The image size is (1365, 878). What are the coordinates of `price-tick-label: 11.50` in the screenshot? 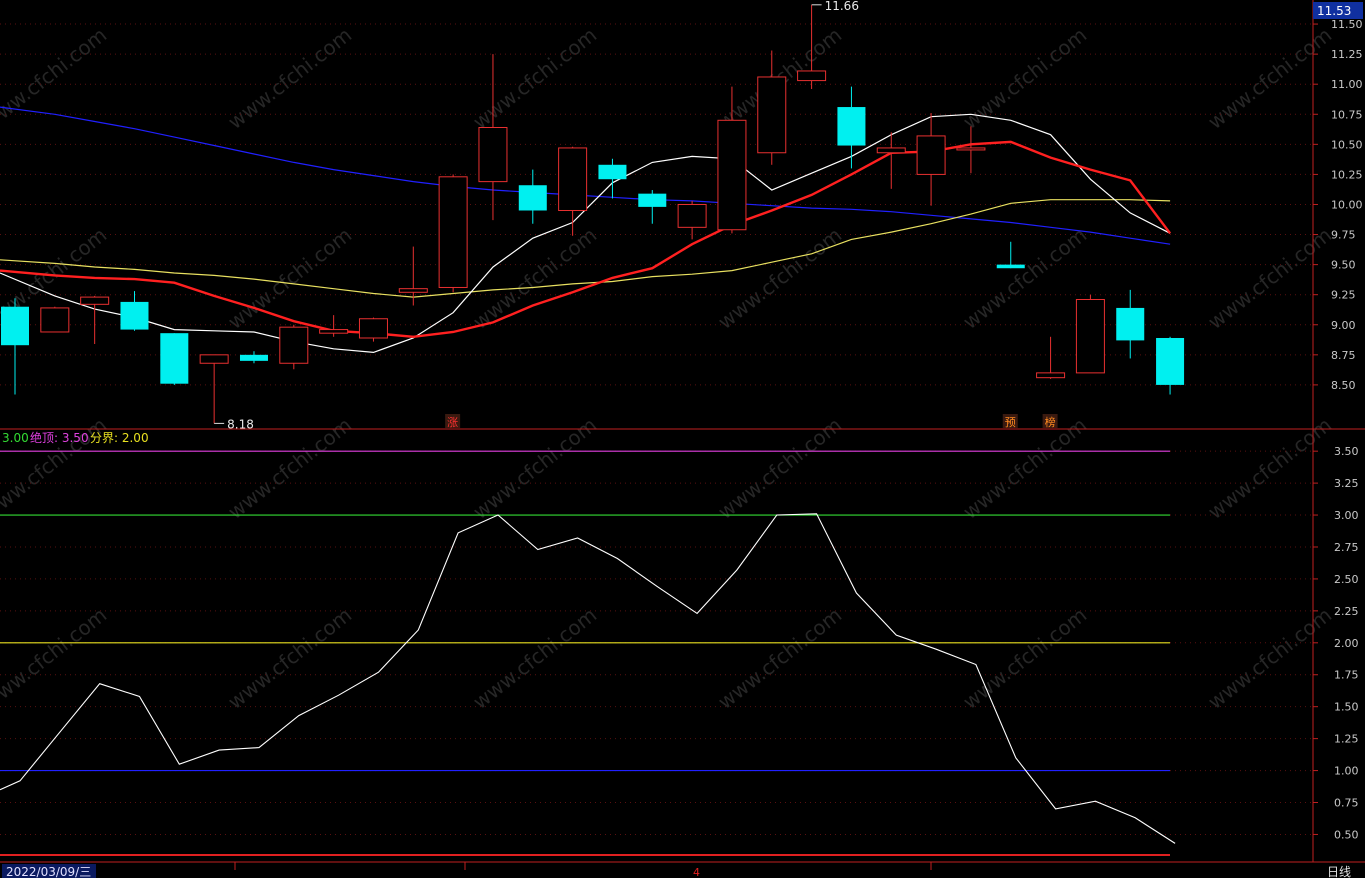 It's located at (1347, 24).